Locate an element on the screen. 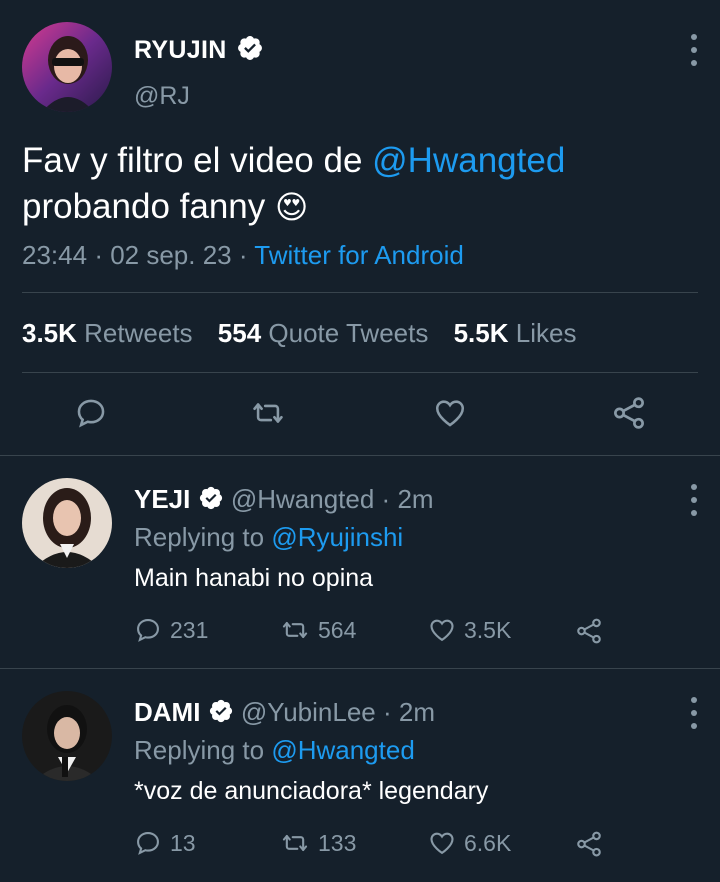 Image resolution: width=720 pixels, height=882 pixels. reply-author-handle: @YubinLee is located at coordinates (308, 712).